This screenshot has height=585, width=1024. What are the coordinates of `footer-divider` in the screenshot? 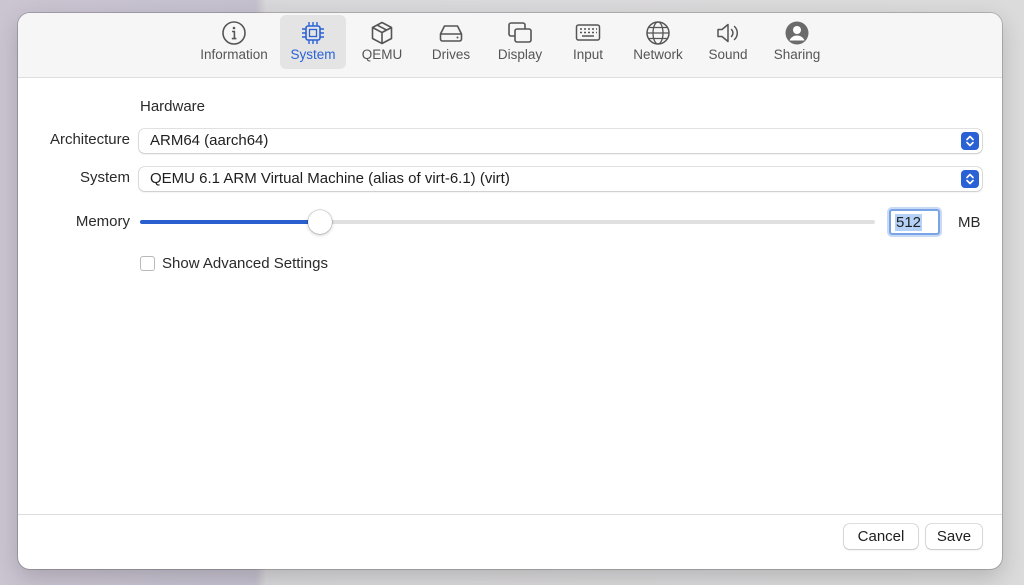 It's located at (510, 514).